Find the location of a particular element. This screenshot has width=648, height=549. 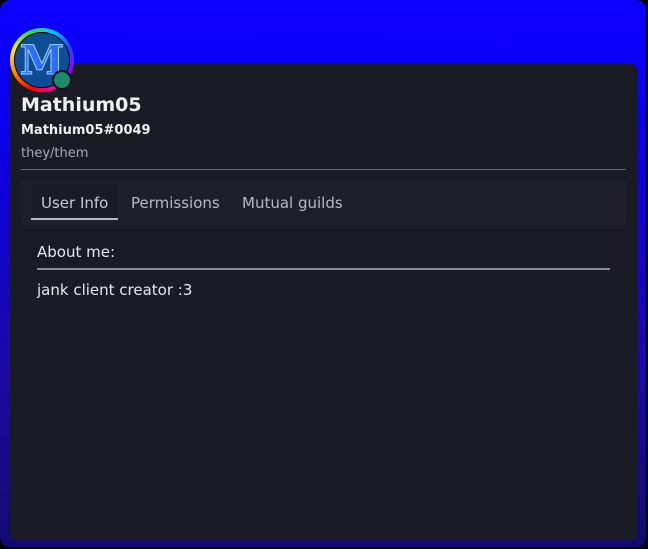

bio-text: jank client creator :3 is located at coordinates (115, 290).